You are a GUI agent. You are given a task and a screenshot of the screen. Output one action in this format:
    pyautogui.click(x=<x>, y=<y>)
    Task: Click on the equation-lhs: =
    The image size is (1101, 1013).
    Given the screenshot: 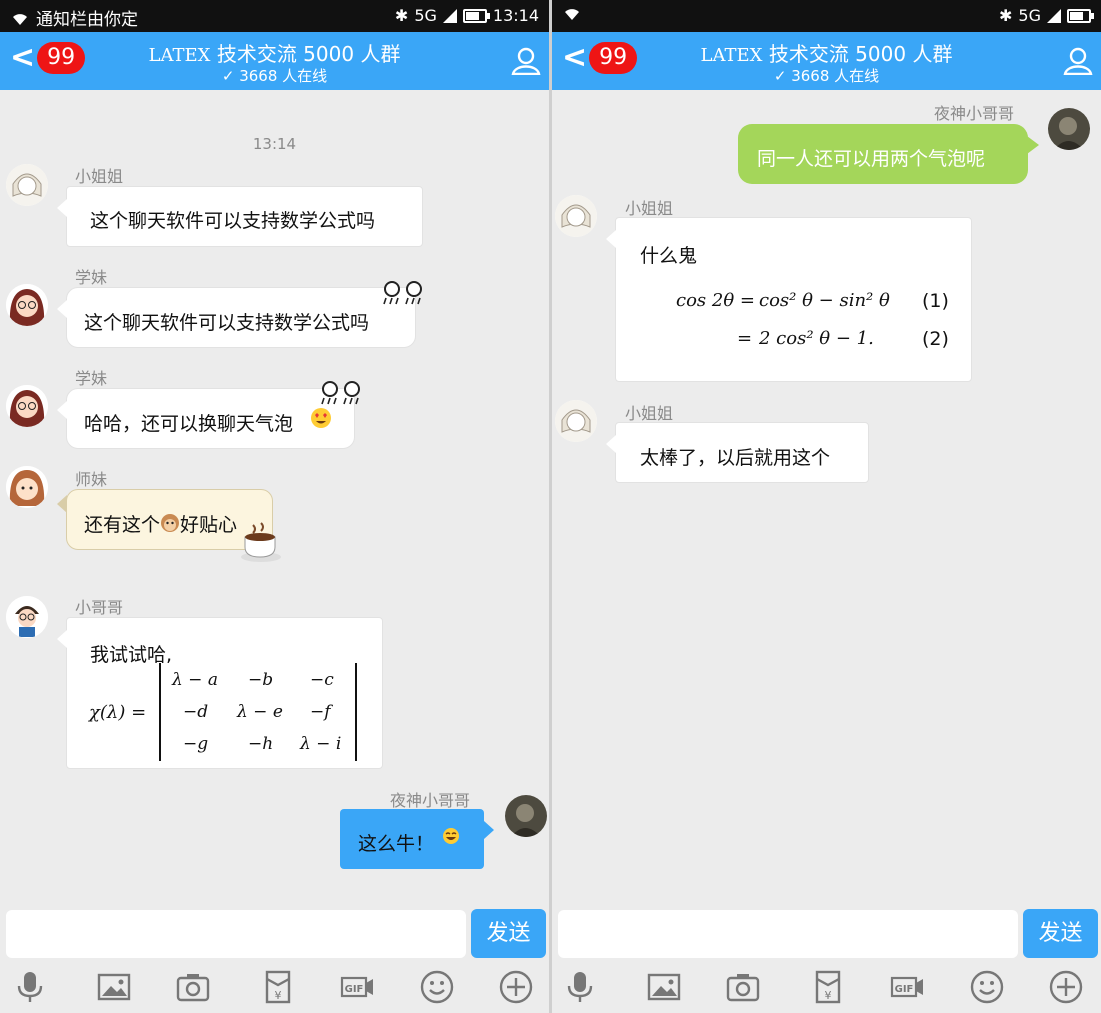 What is the action you would take?
    pyautogui.click(x=745, y=338)
    